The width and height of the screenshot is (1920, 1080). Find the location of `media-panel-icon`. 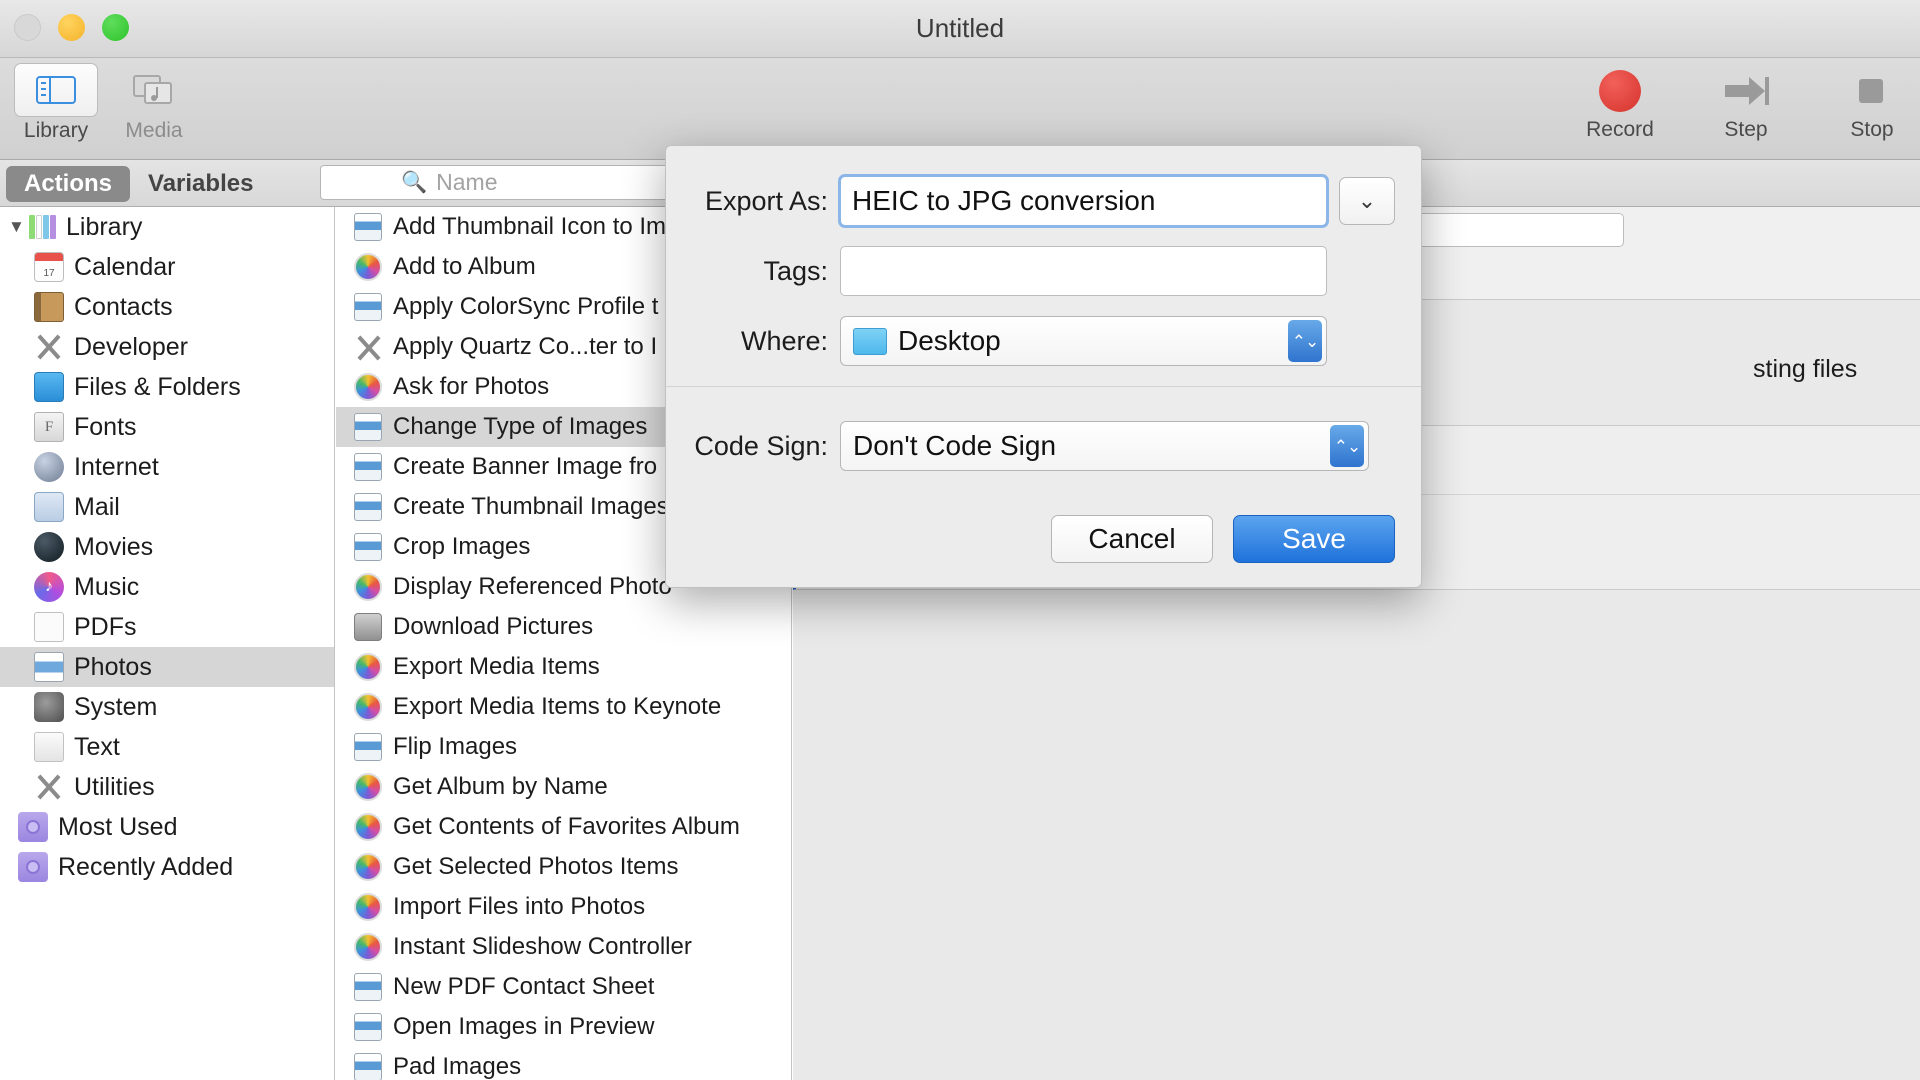

media-panel-icon is located at coordinates (154, 90).